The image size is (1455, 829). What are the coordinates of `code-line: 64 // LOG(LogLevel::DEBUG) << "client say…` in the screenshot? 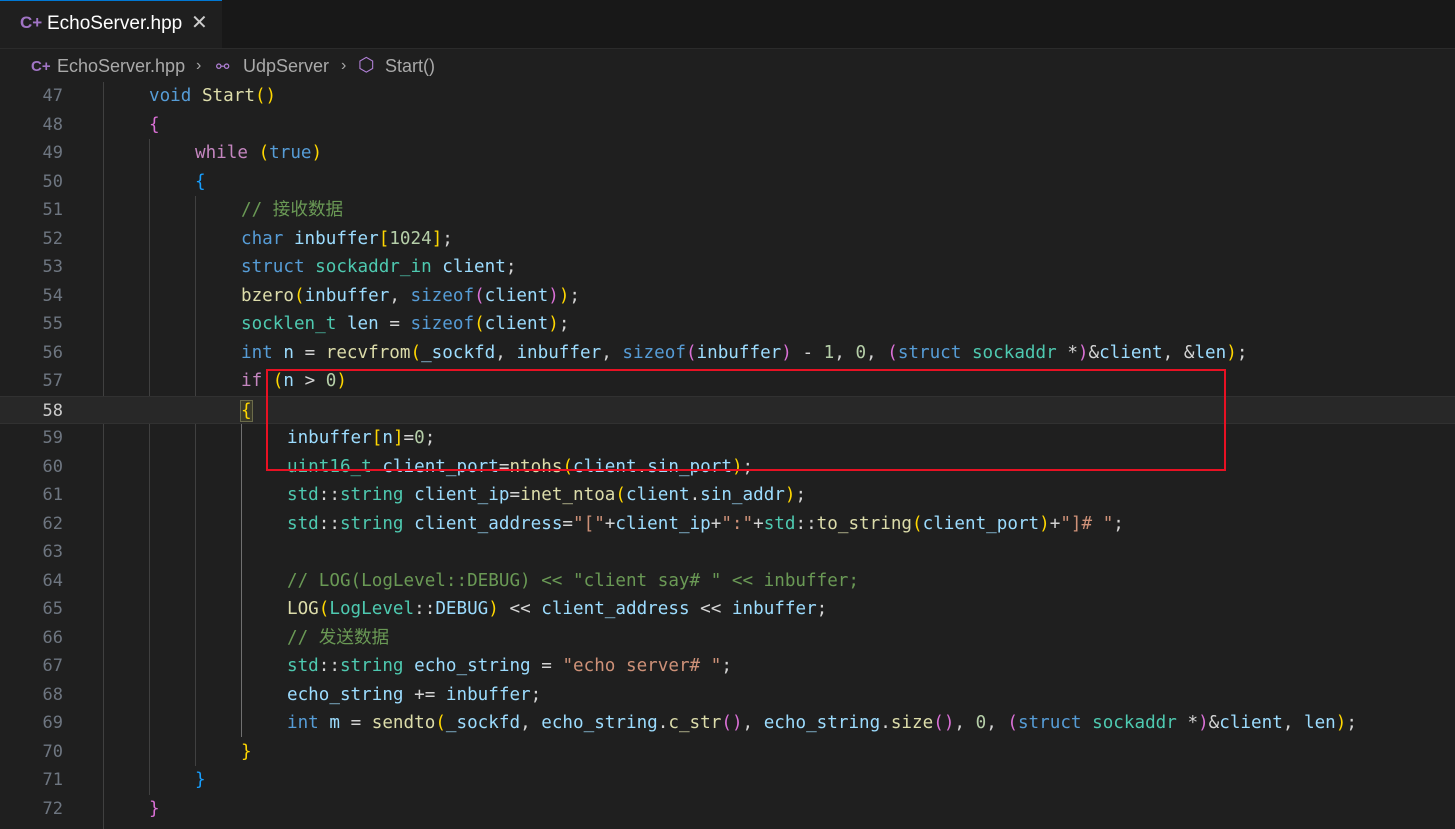 It's located at (727, 581).